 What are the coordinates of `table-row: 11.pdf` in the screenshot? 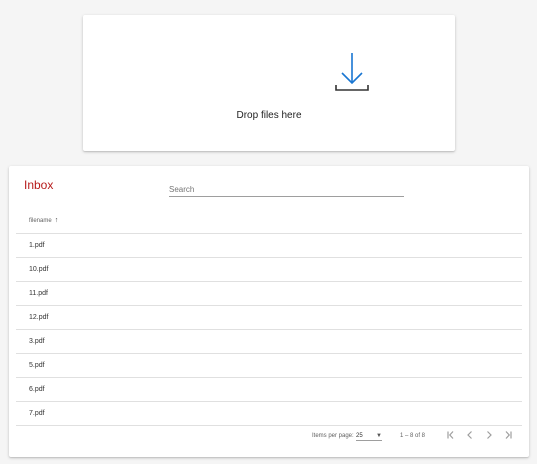 It's located at (269, 294).